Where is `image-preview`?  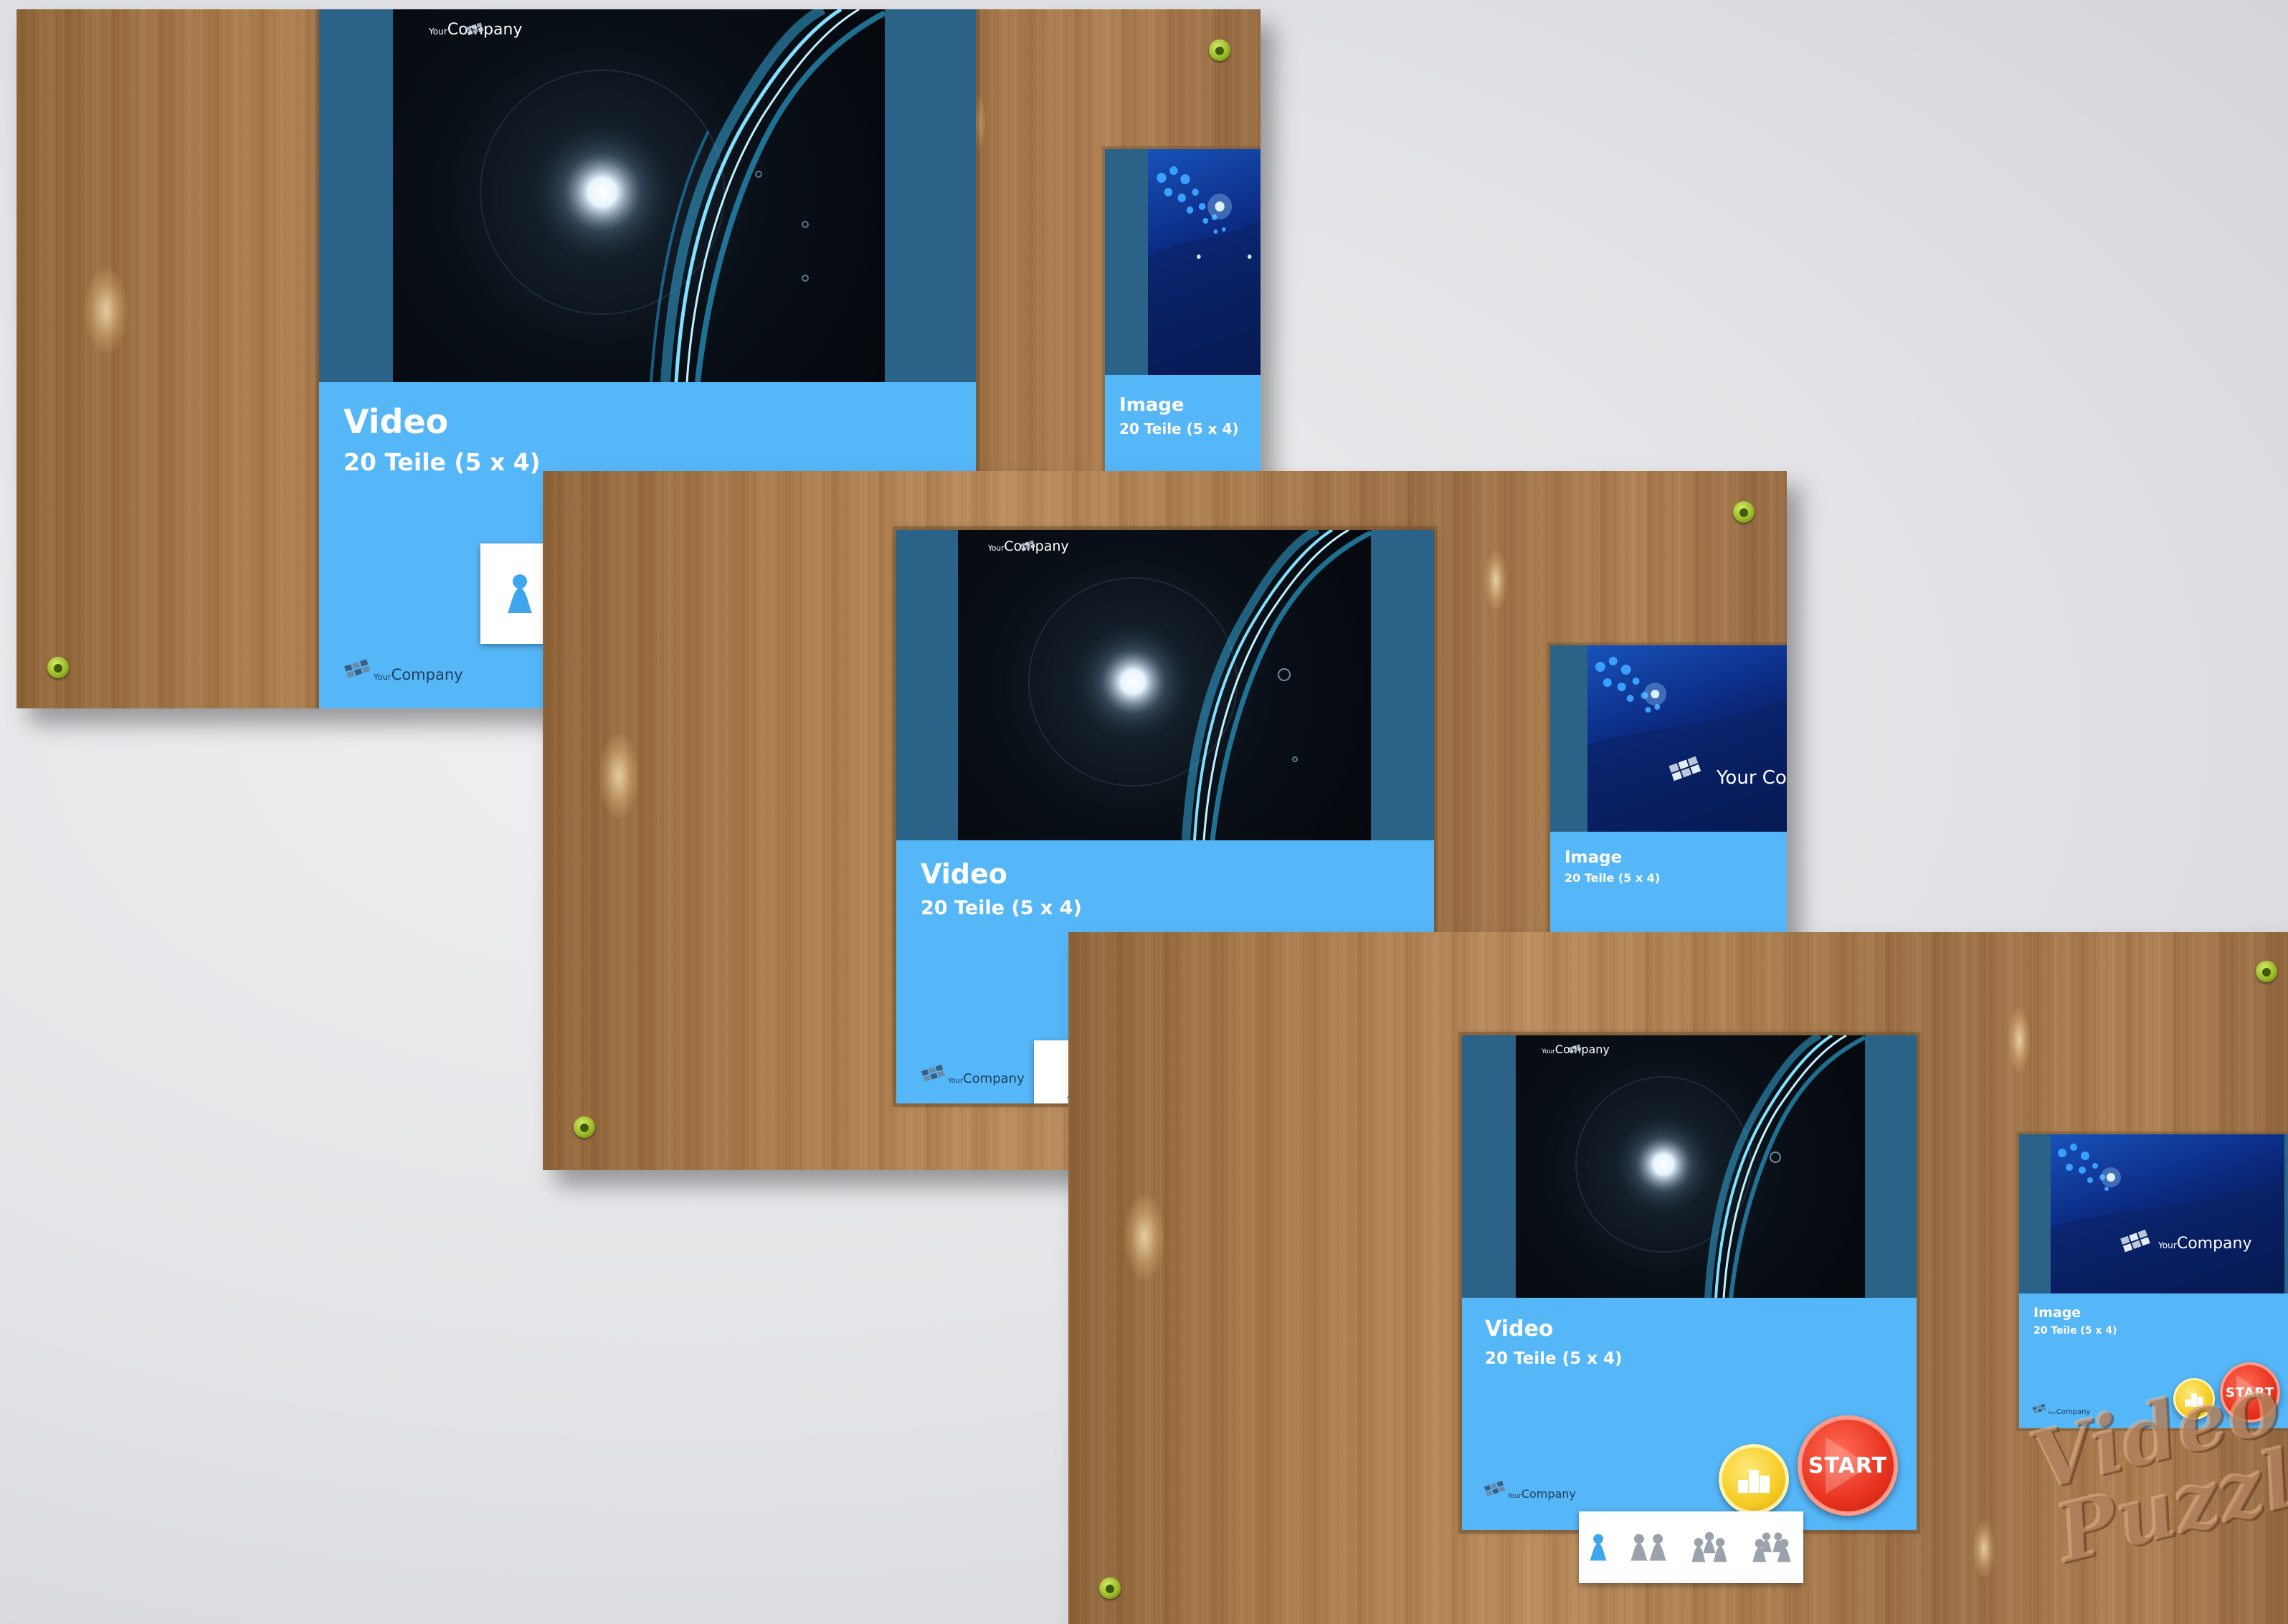 image-preview is located at coordinates (1183, 262).